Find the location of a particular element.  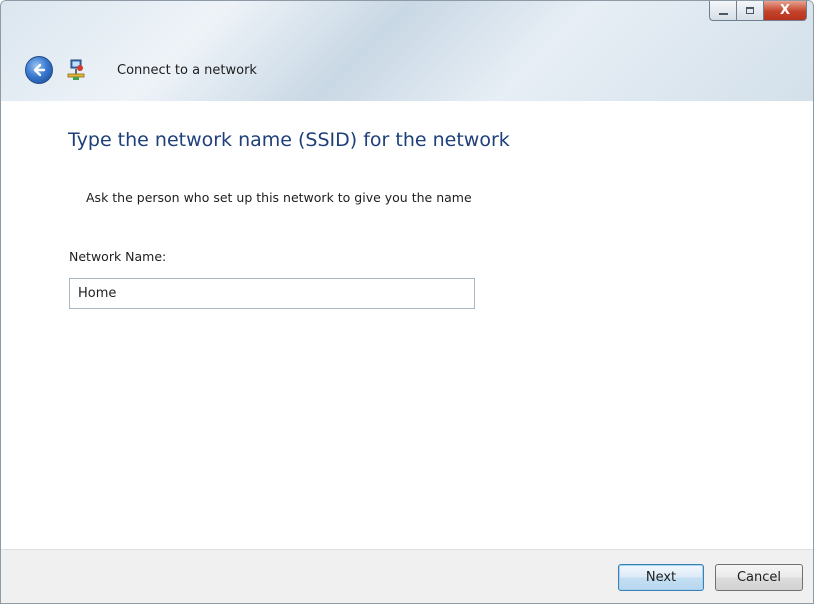

back-arrow-icon is located at coordinates (39, 70).